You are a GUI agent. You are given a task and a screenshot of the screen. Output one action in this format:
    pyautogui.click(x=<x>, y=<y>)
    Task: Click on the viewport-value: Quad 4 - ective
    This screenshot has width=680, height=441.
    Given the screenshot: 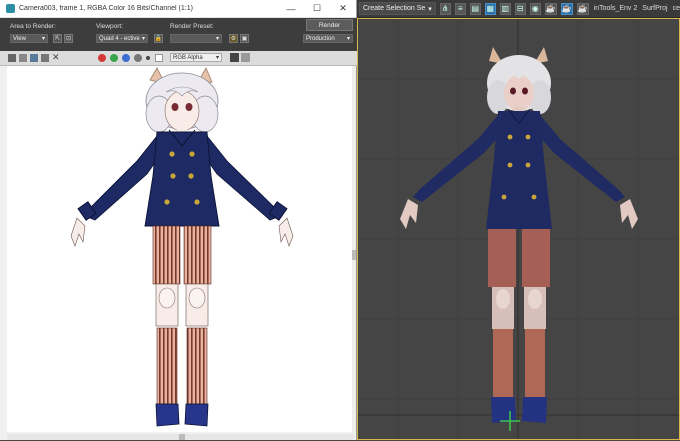 What is the action you would take?
    pyautogui.click(x=119, y=38)
    